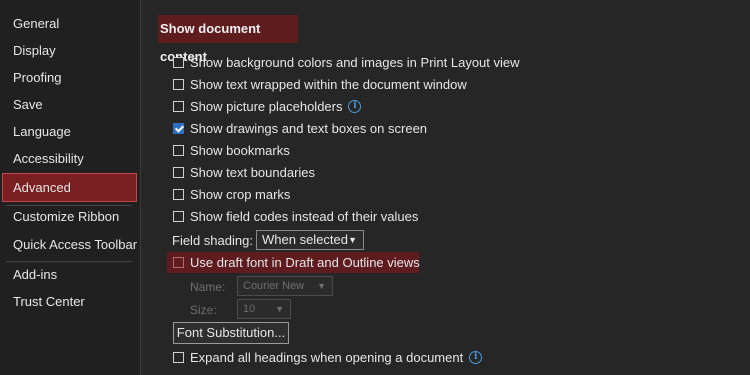 The image size is (750, 375). Describe the element at coordinates (70, 302) in the screenshot. I see `sidebar-item-trust-center: Trust Center` at that location.